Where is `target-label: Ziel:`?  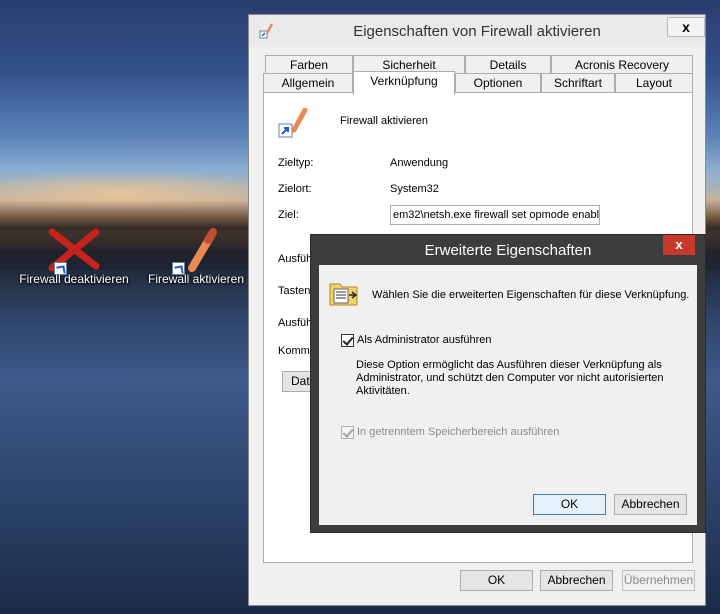 target-label: Ziel: is located at coordinates (288, 215).